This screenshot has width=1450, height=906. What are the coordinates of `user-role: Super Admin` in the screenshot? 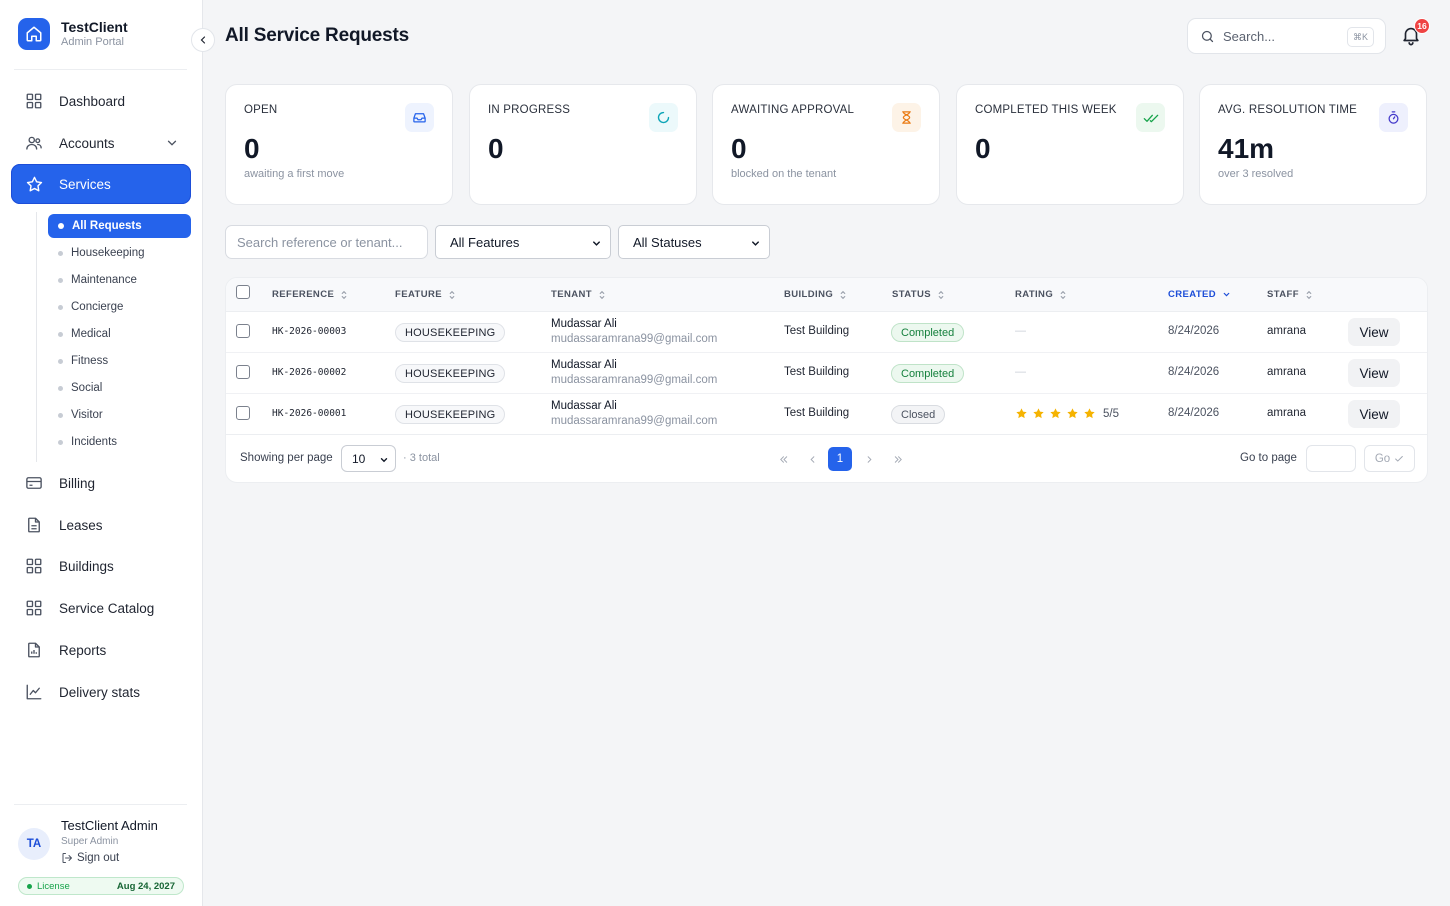 It's located at (90, 841).